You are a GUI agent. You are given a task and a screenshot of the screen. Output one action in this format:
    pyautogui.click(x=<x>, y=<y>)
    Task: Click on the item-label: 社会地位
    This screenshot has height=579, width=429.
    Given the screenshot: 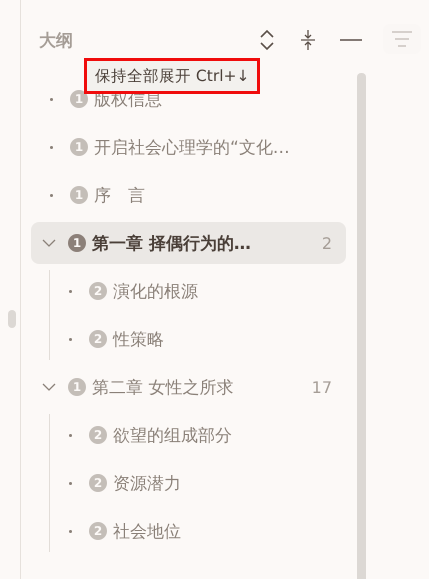 What is the action you would take?
    pyautogui.click(x=147, y=531)
    